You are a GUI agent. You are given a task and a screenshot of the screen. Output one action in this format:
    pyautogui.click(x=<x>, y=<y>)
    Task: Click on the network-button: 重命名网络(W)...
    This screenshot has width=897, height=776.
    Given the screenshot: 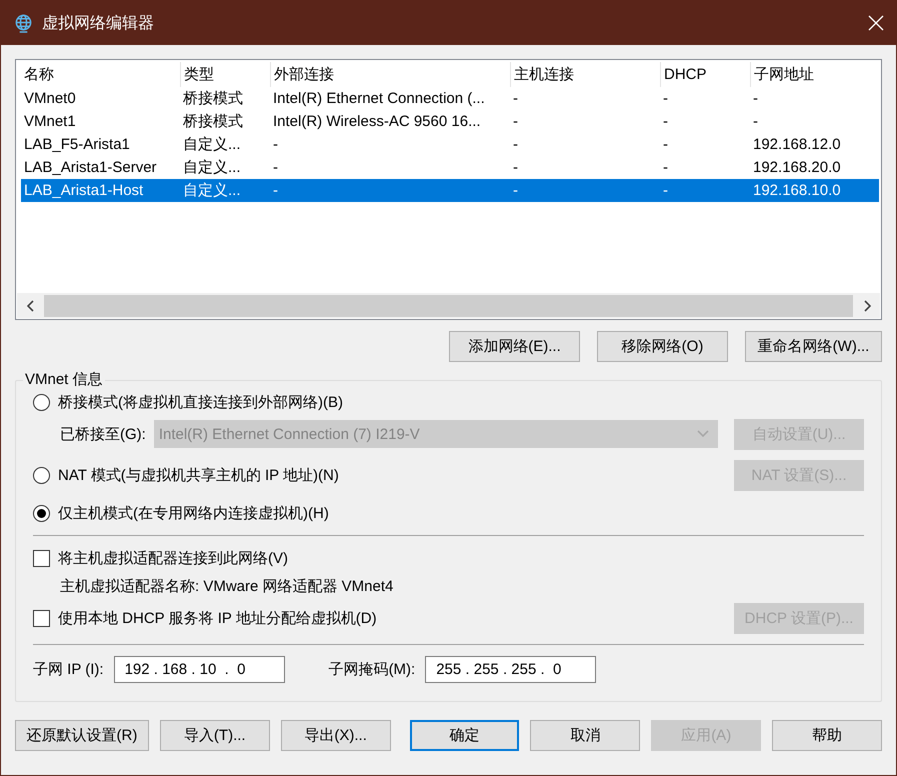 What is the action you would take?
    pyautogui.click(x=813, y=346)
    